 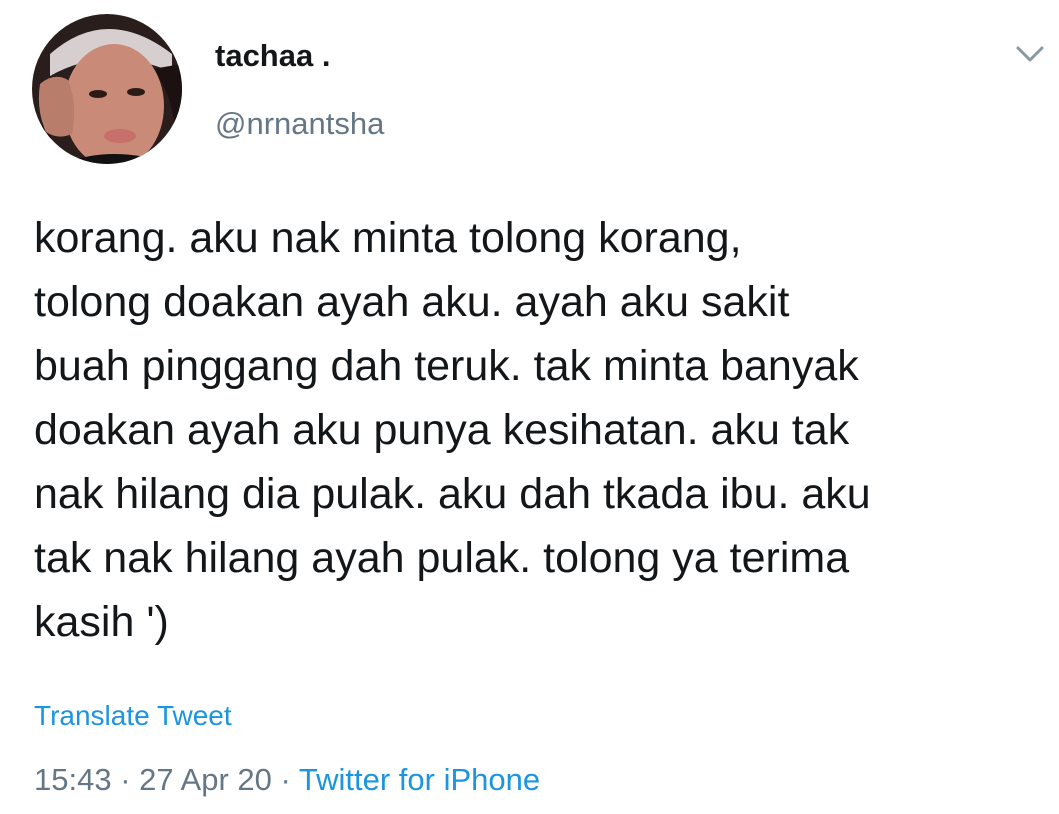 What do you see at coordinates (272, 56) in the screenshot?
I see `display-name: tachaa .` at bounding box center [272, 56].